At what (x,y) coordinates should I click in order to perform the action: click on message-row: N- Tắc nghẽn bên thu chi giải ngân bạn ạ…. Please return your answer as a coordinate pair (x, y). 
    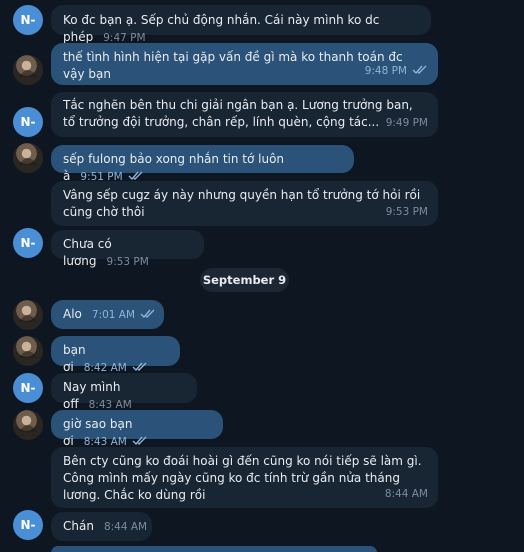
    Looking at the image, I should click on (262, 114).